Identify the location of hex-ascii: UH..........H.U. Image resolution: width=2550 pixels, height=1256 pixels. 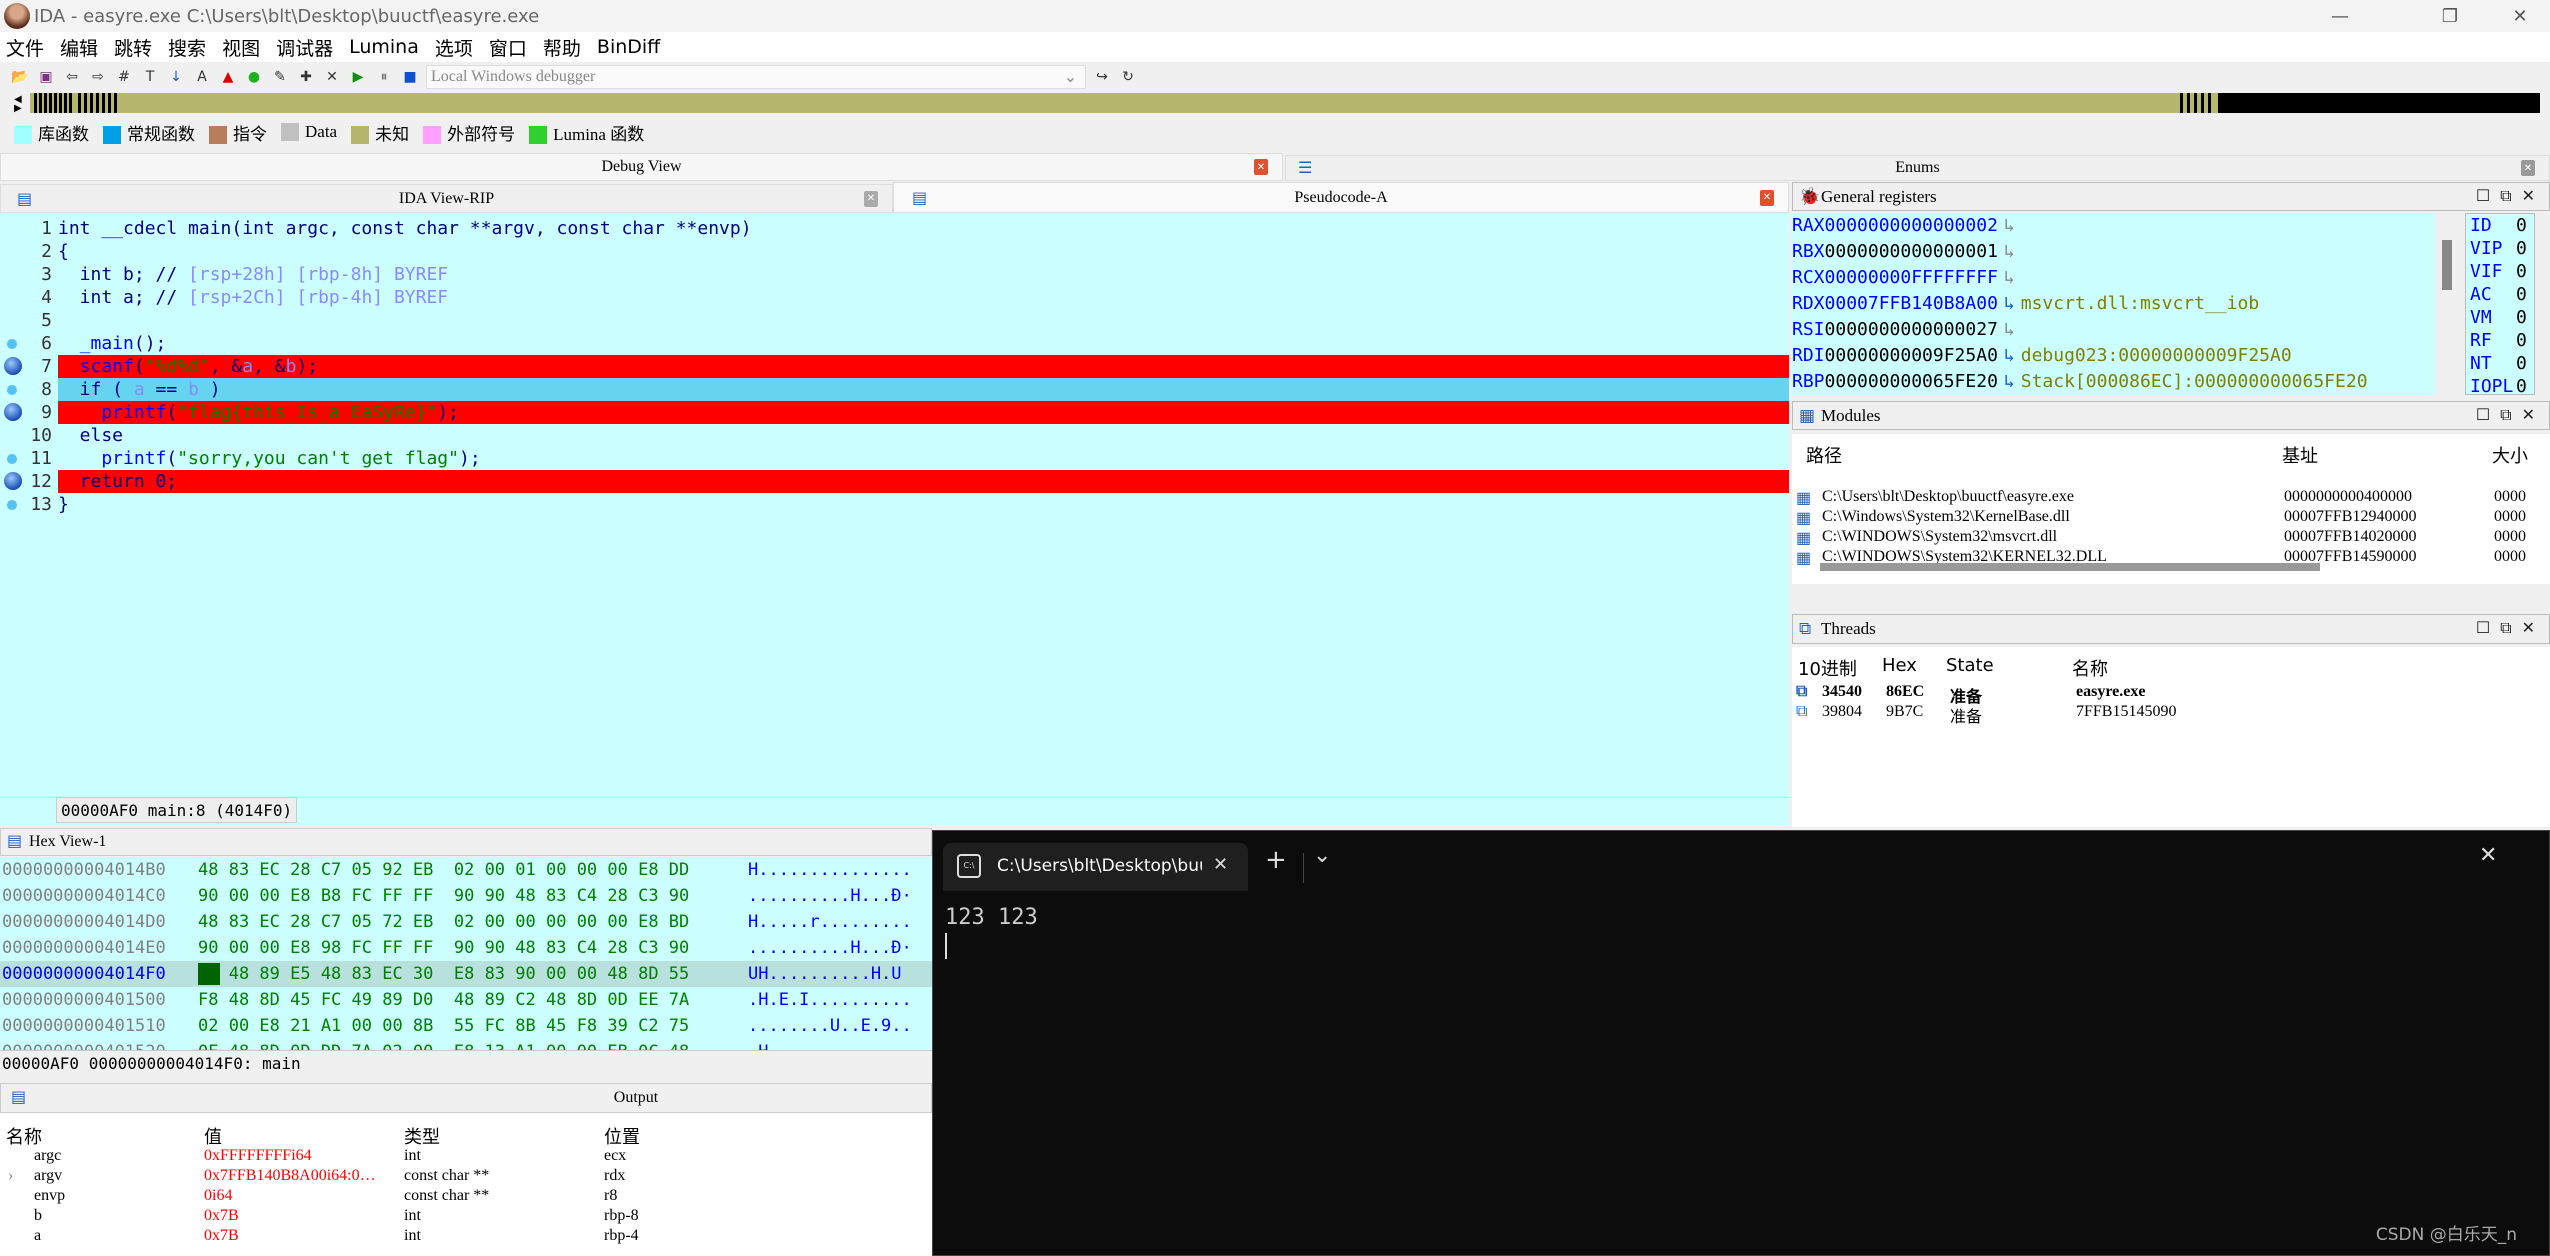
(825, 974).